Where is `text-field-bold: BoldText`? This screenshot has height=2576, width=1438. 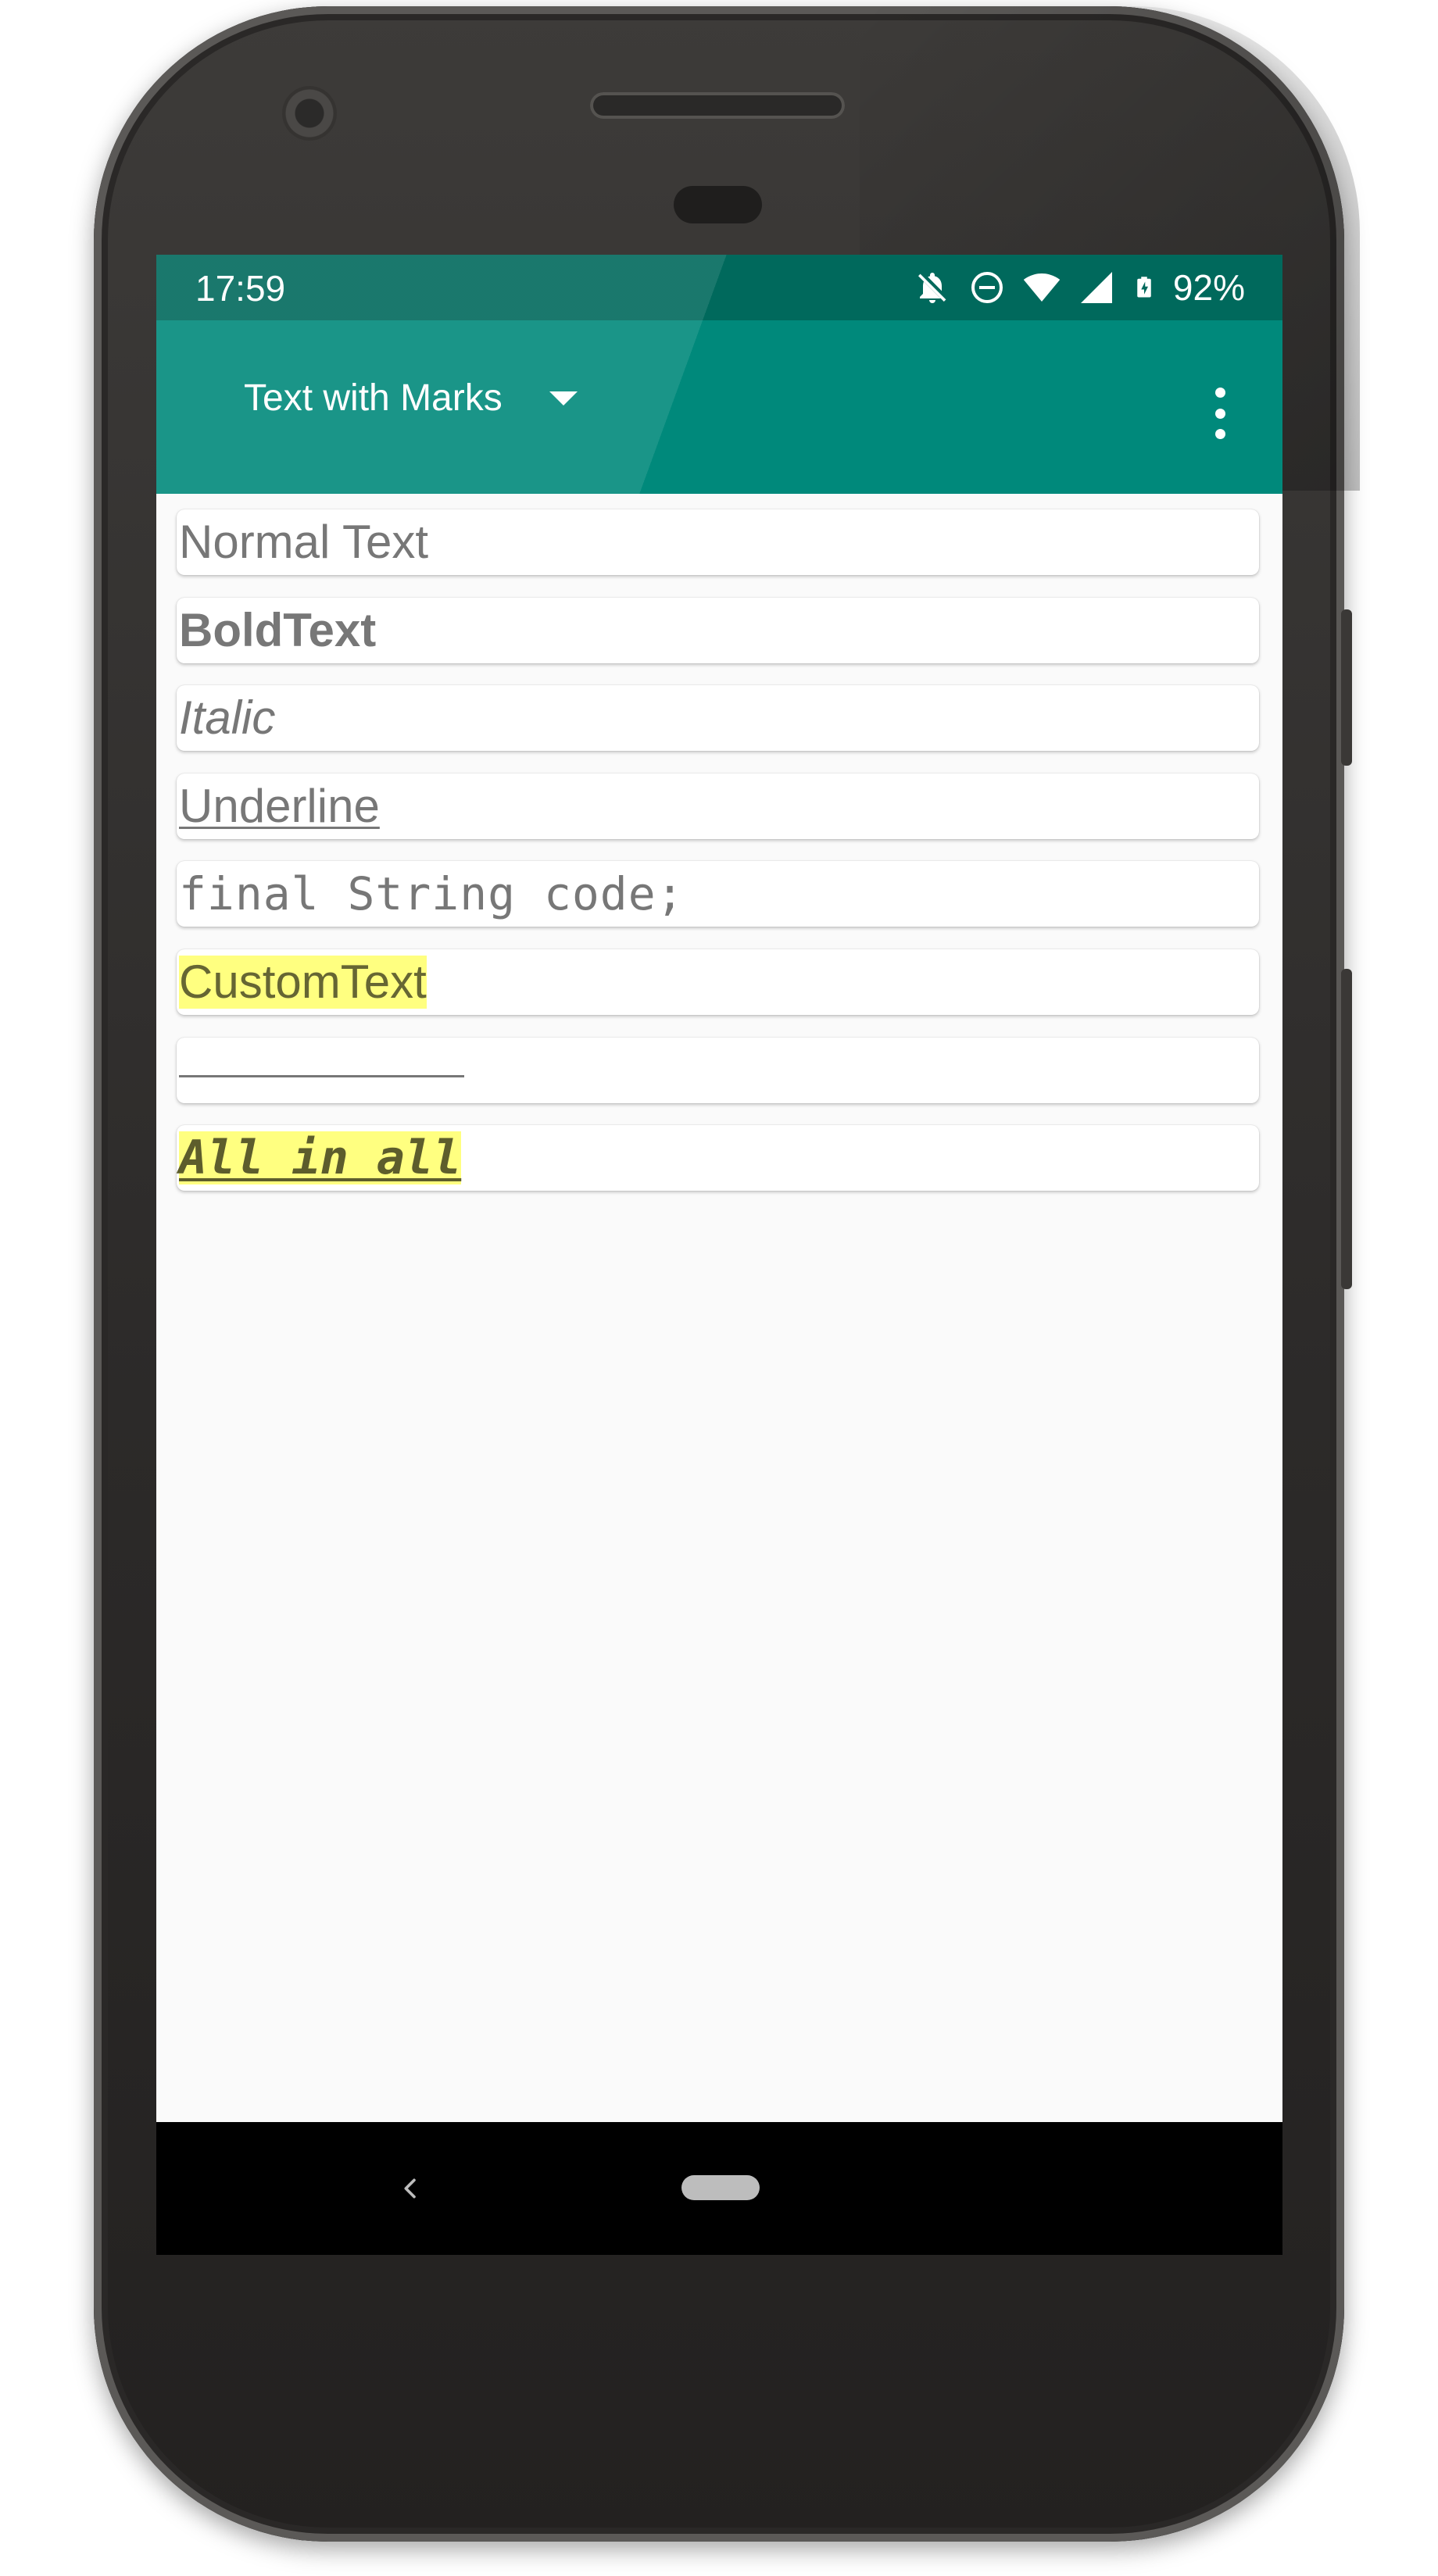
text-field-bold: BoldText is located at coordinates (718, 631).